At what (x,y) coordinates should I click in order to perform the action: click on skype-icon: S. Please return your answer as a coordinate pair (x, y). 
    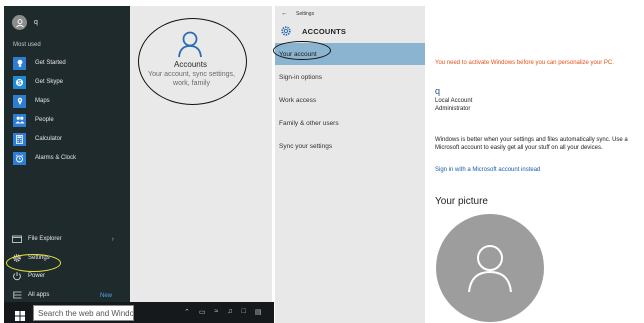
    Looking at the image, I should click on (19, 82).